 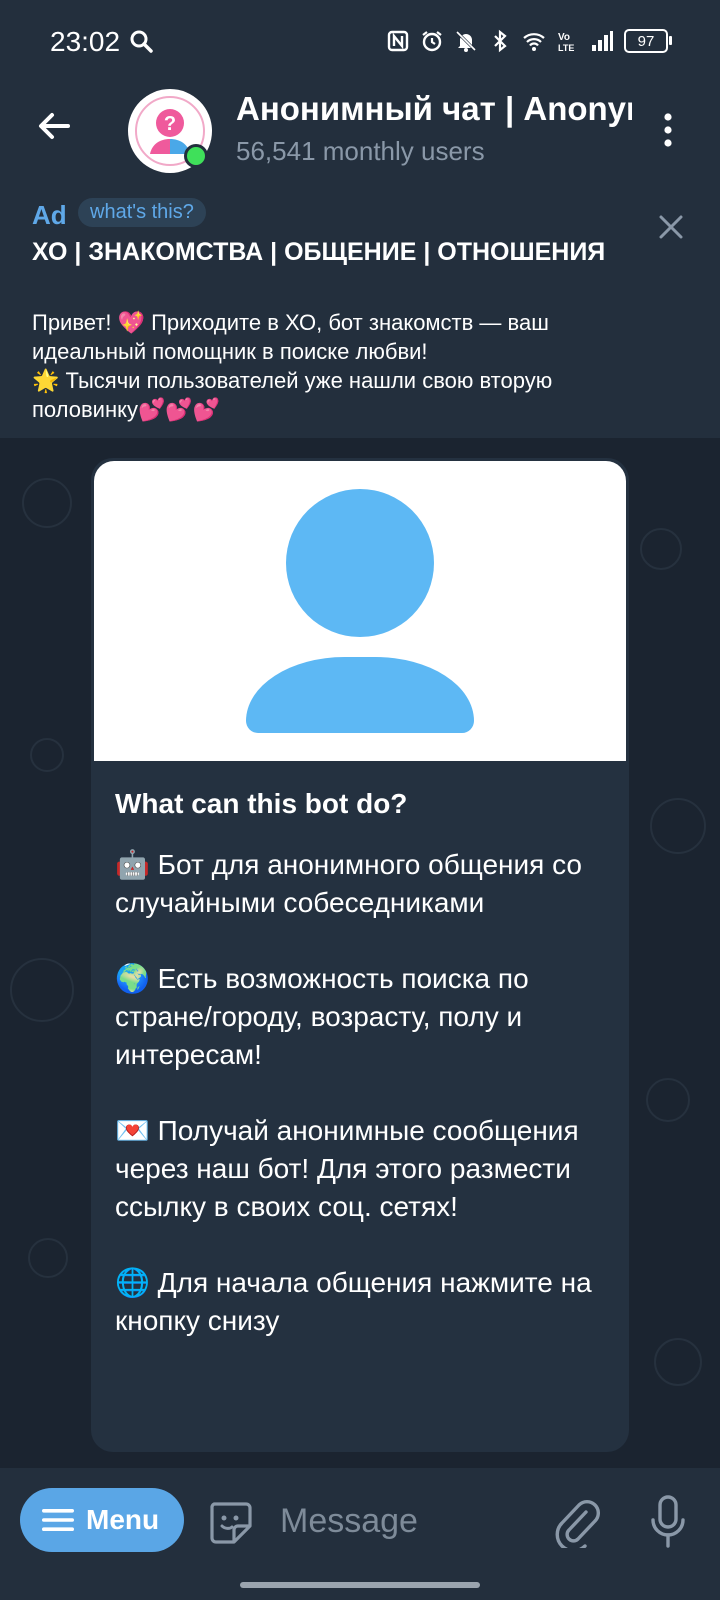 What do you see at coordinates (432, 41) in the screenshot?
I see `alarm-icon` at bounding box center [432, 41].